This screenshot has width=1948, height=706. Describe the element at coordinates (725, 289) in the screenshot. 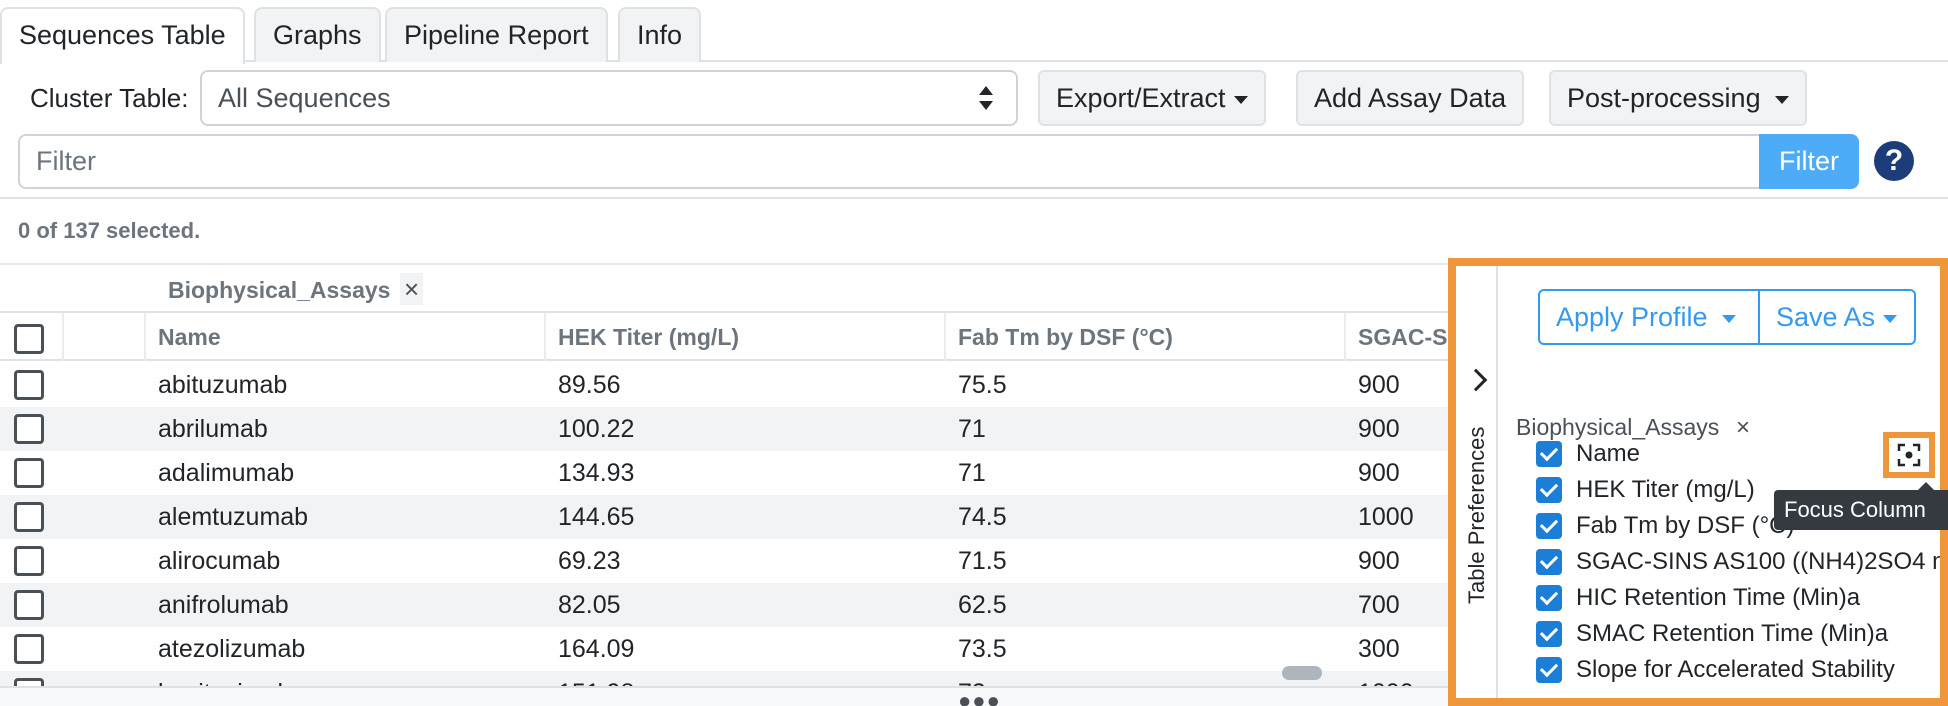

I see `column-group-row: Biophysical_Assays ×` at that location.